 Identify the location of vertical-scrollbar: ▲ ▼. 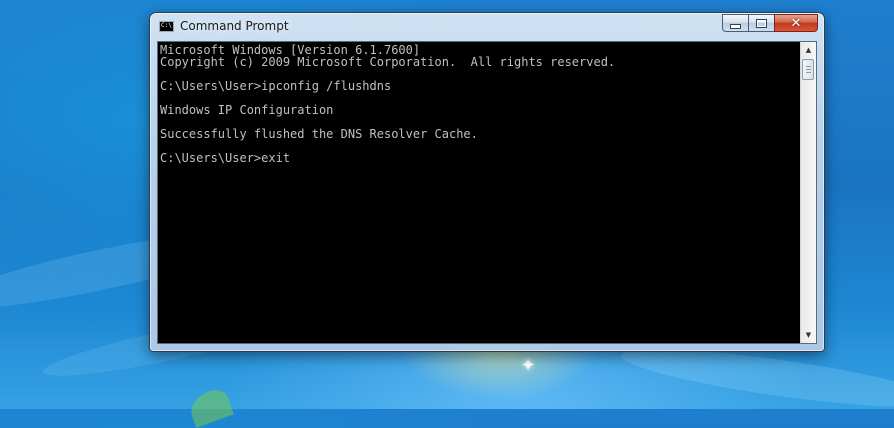
(808, 192).